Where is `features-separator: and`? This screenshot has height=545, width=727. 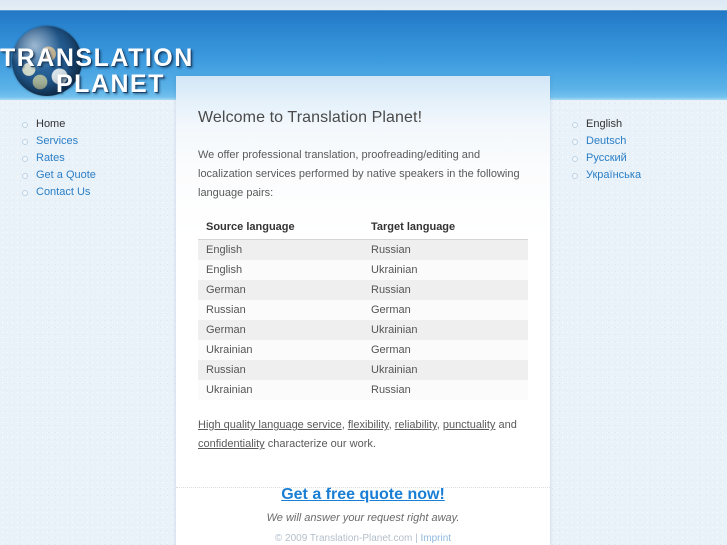
features-separator: and is located at coordinates (506, 425).